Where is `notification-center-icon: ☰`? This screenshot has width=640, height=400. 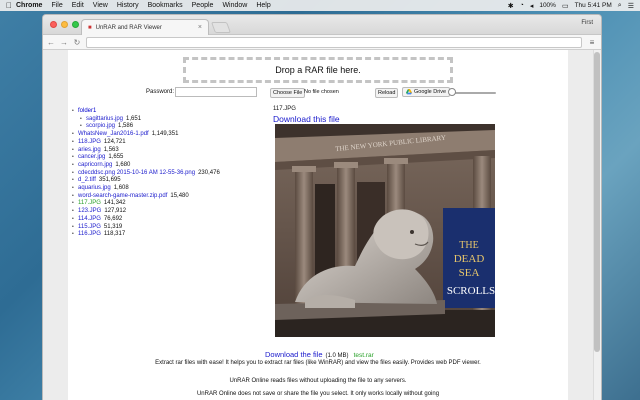
notification-center-icon: ☰ is located at coordinates (631, 6).